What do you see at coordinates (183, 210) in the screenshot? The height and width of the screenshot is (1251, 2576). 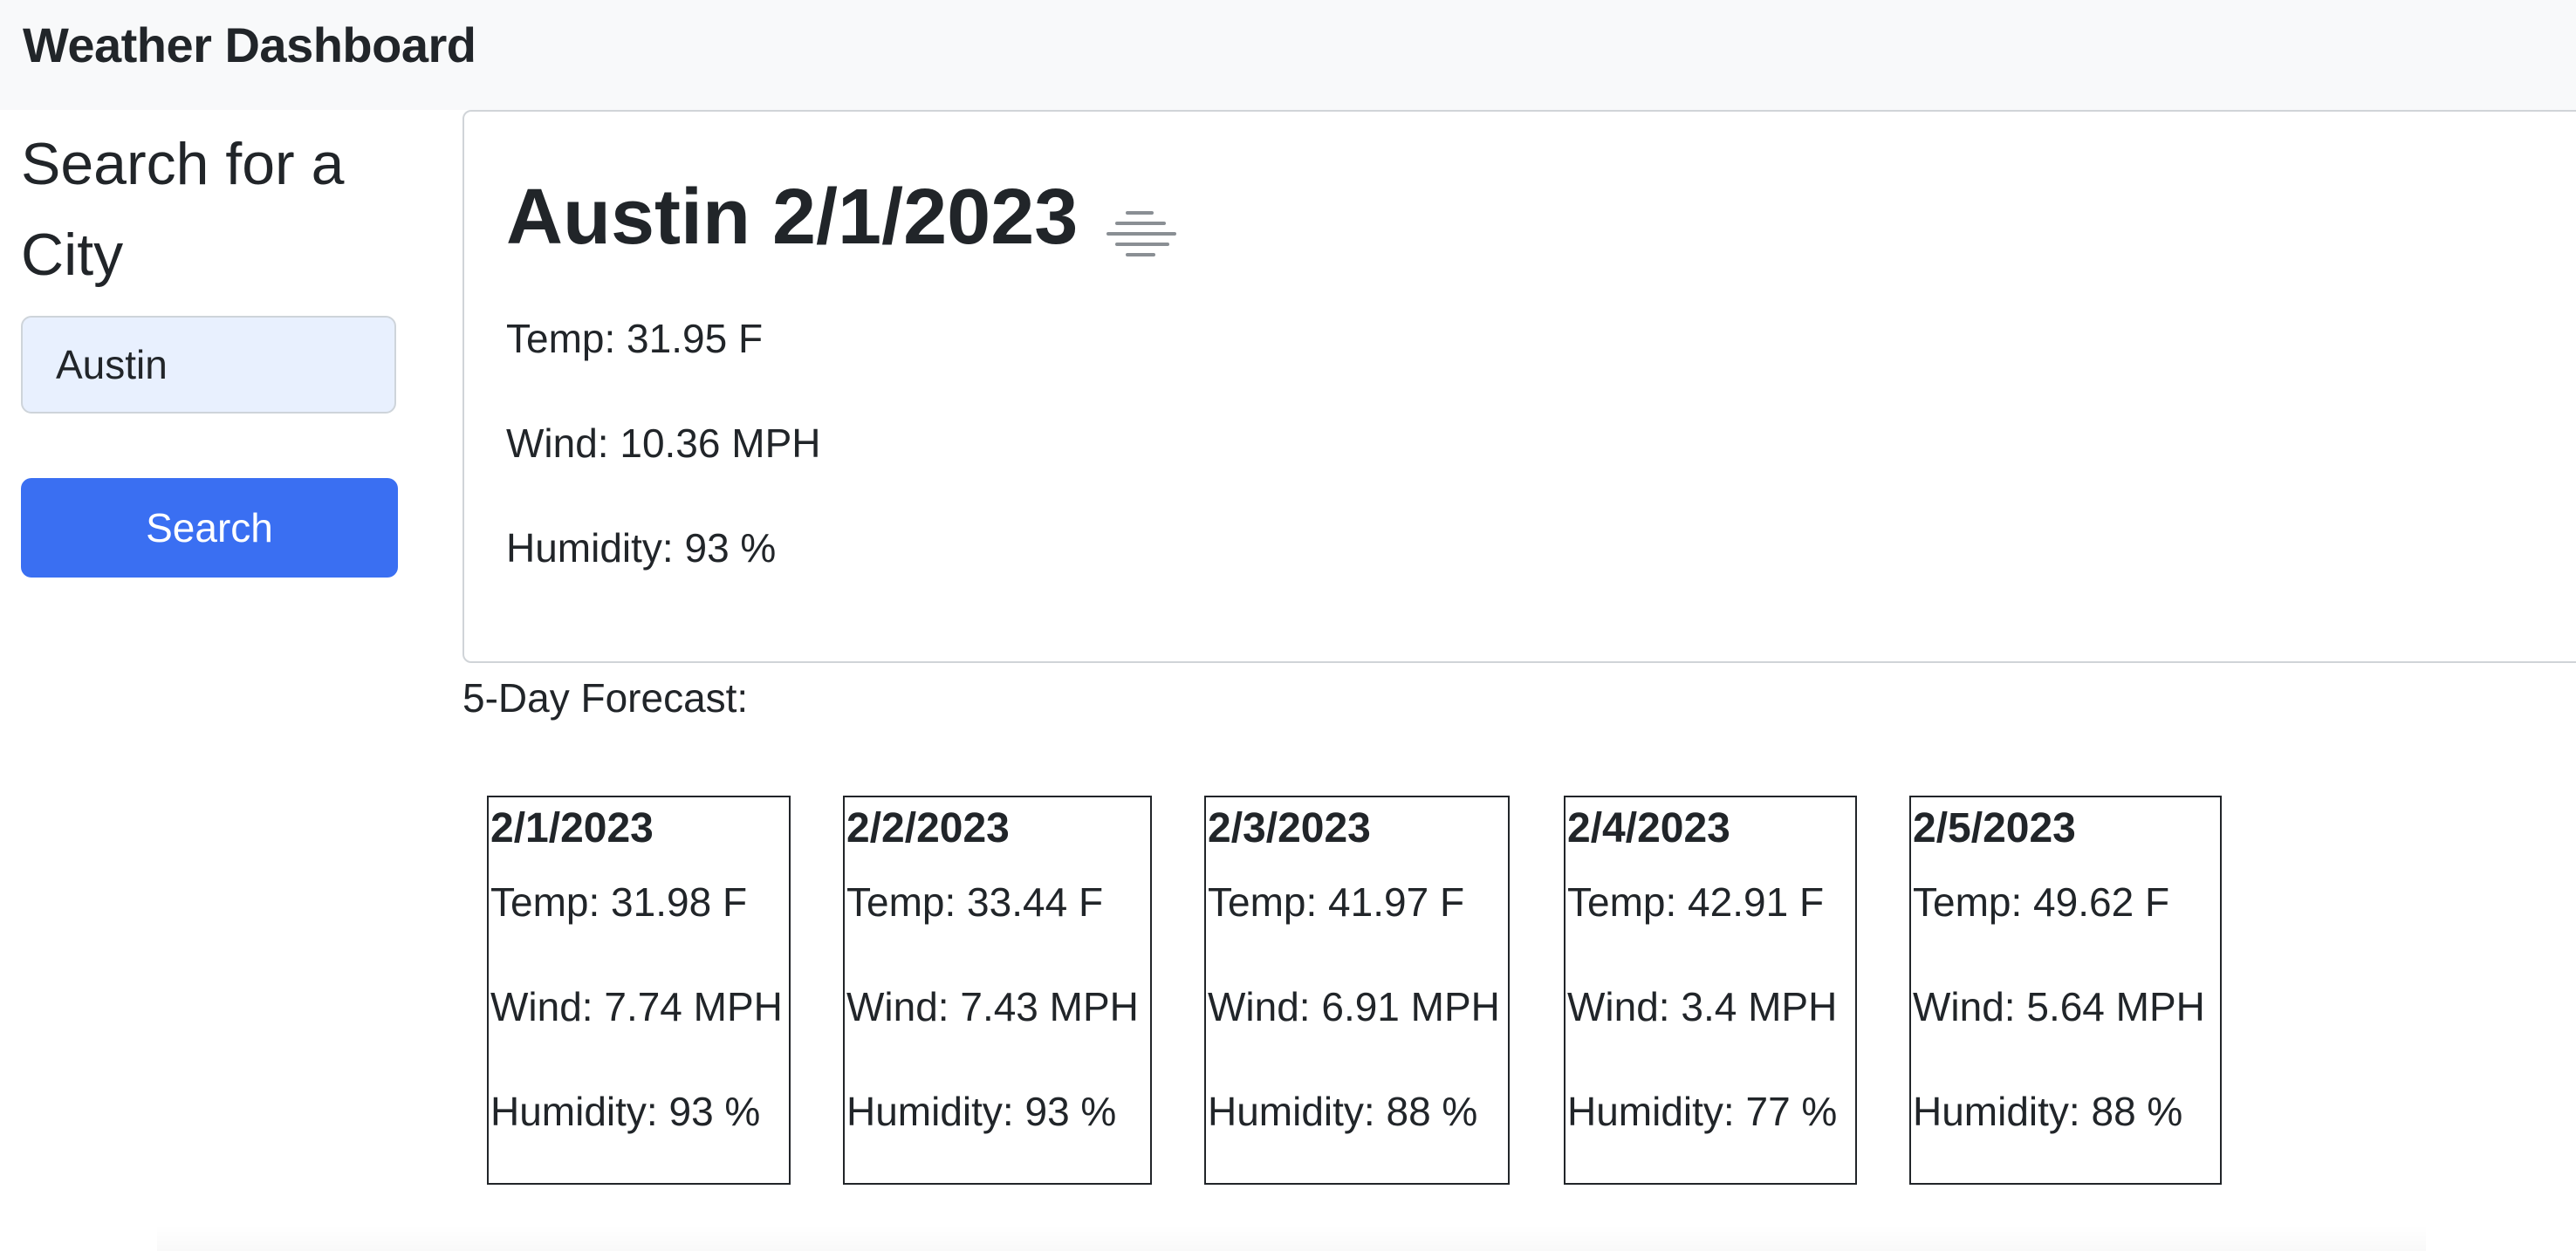 I see `search-heading: Search for a City` at bounding box center [183, 210].